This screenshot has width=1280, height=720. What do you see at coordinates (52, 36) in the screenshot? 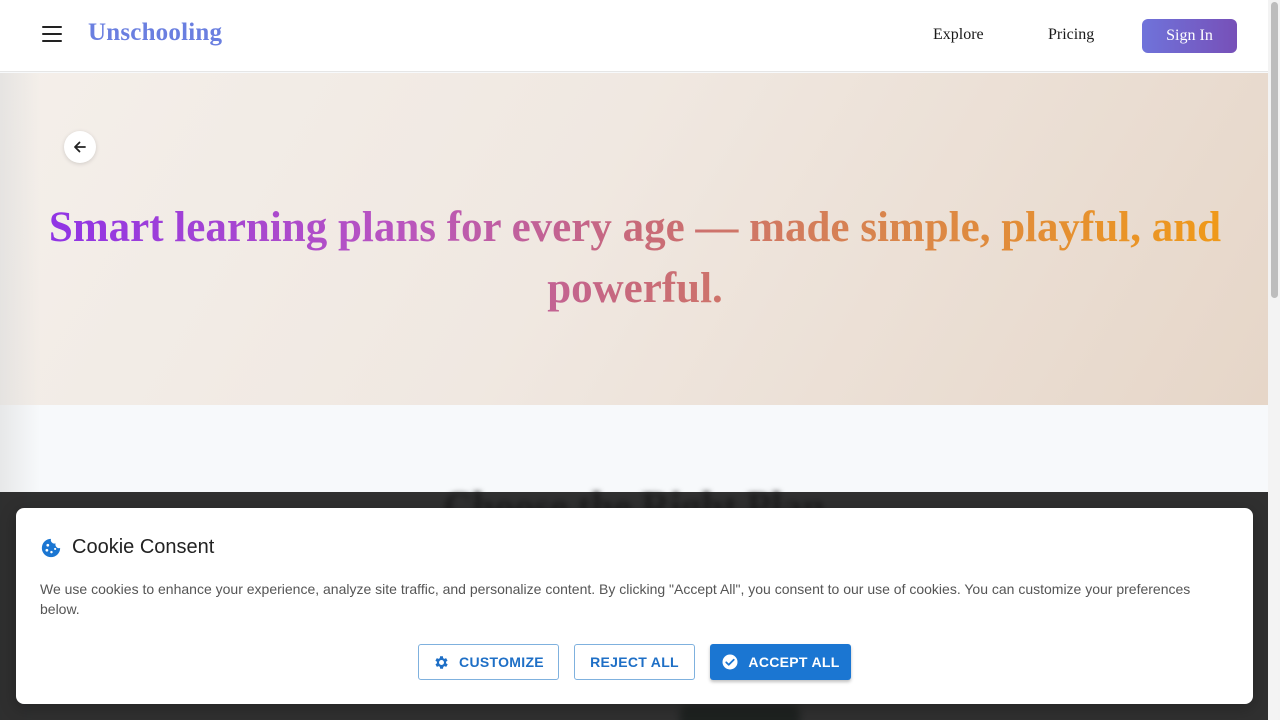
I see `menu-icon` at bounding box center [52, 36].